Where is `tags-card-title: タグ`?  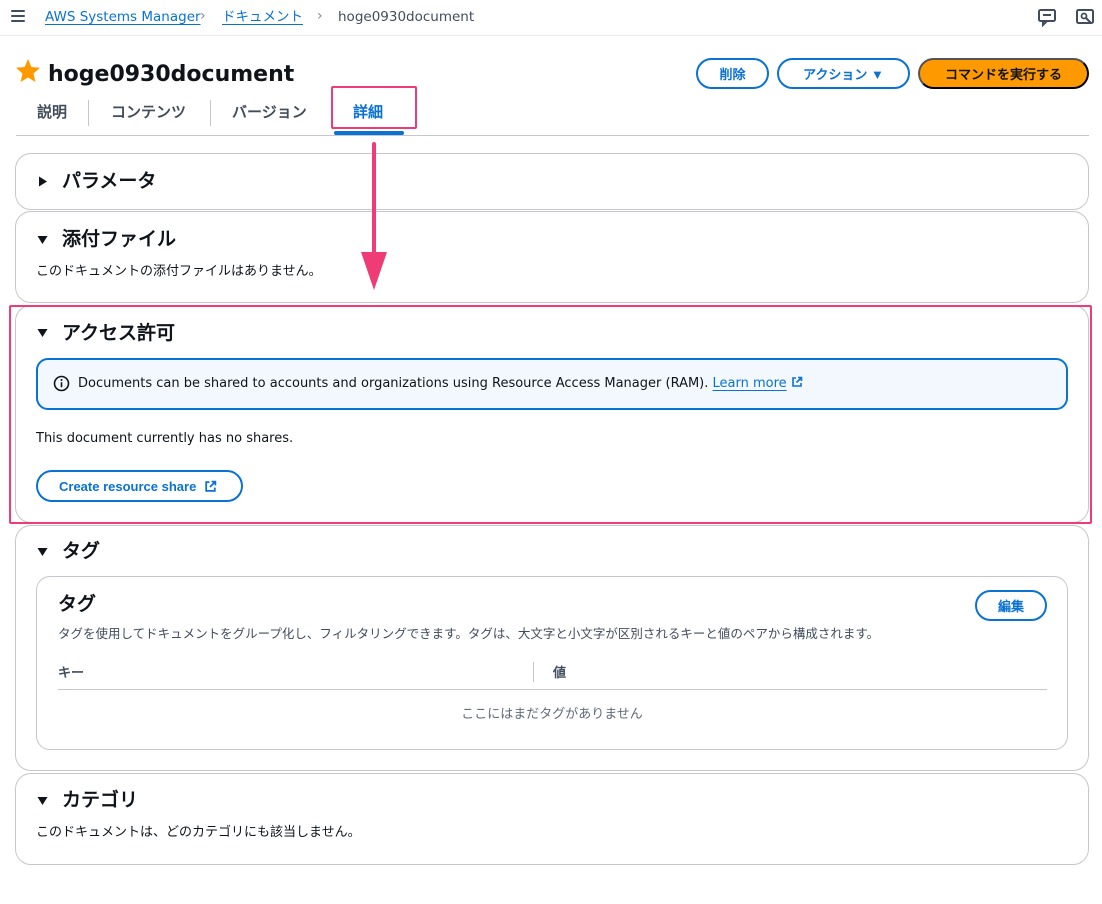
tags-card-title: タグ is located at coordinates (77, 604).